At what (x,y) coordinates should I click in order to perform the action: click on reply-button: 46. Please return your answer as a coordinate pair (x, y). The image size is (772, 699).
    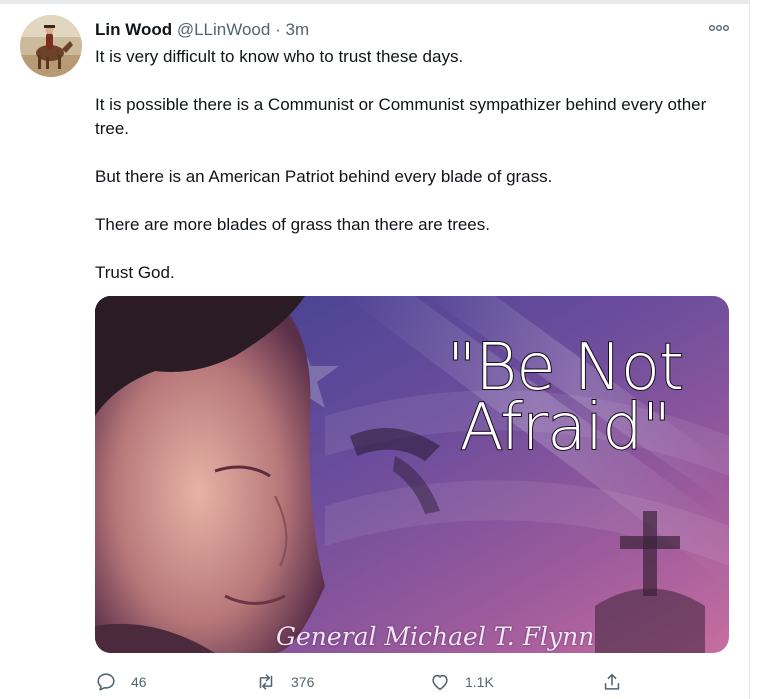
    Looking at the image, I should click on (121, 682).